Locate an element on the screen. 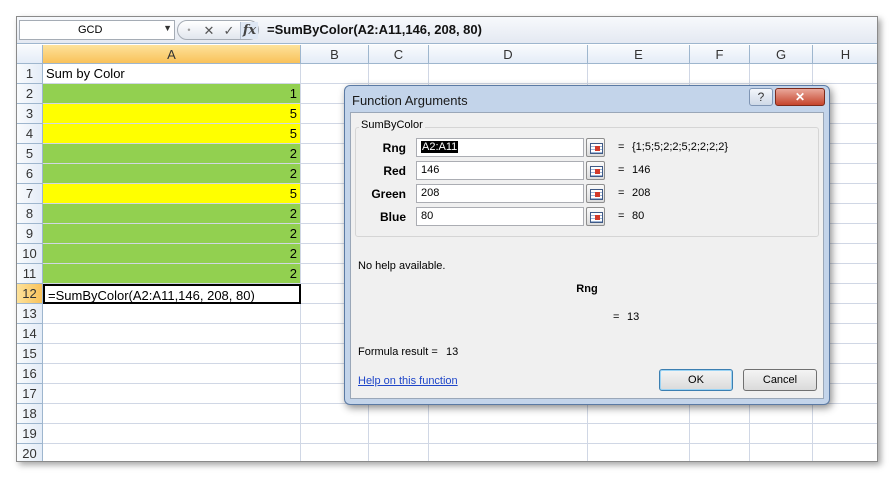 This screenshot has height=478, width=894. column-header: E is located at coordinates (639, 54).